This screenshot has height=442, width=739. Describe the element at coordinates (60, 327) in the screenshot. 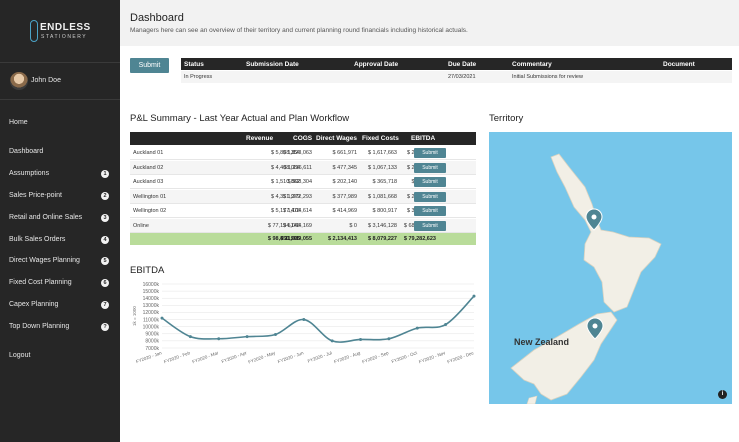

I see `sidebar-item-top-down-planning: Top Down Planning?` at that location.